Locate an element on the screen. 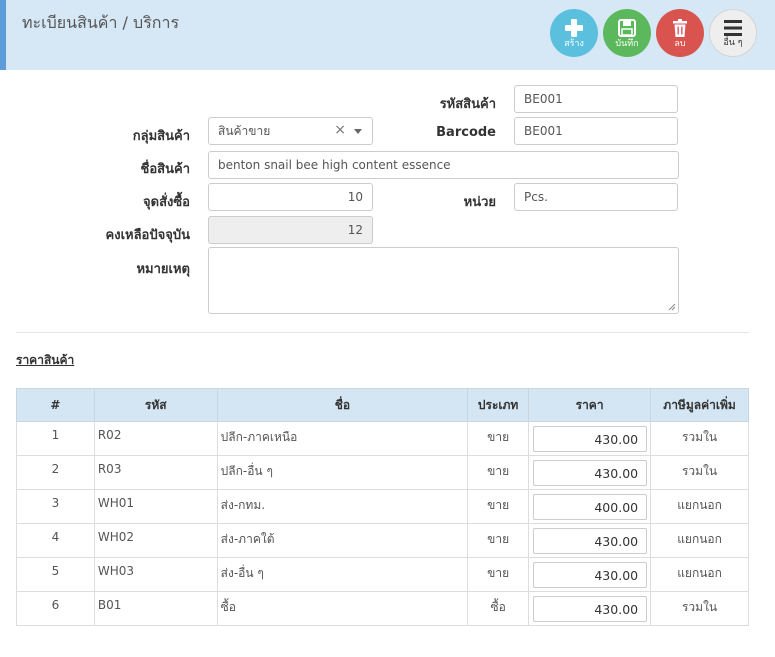 The image size is (775, 657). reorder-label: จุดสั่งซื้อ is located at coordinates (166, 202).